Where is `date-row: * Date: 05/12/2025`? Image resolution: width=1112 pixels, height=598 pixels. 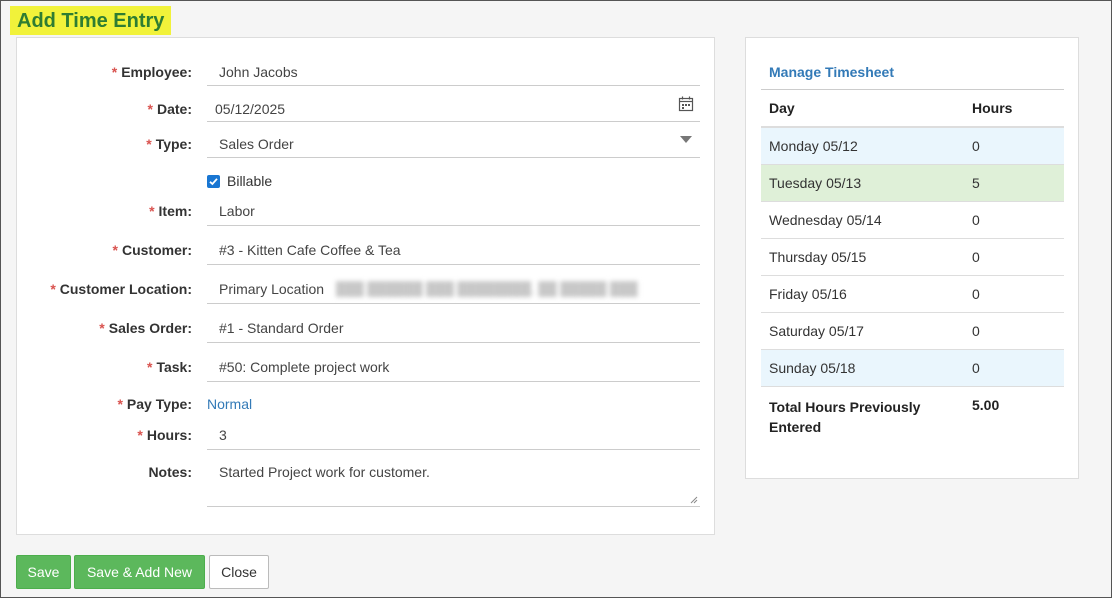
date-row: * Date: 05/12/2025 is located at coordinates (366, 109).